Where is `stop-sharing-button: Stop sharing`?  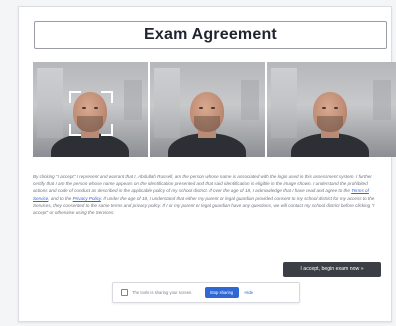
stop-sharing-button: Stop sharing is located at coordinates (221, 292).